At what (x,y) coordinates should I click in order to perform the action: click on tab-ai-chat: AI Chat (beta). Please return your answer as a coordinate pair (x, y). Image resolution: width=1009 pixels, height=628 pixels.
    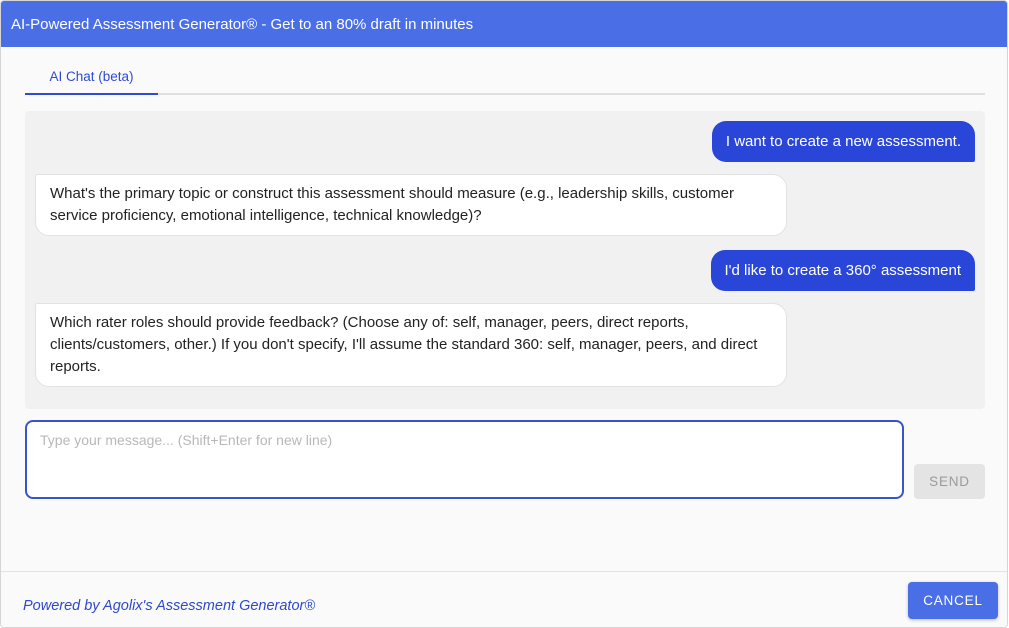
    Looking at the image, I should click on (91, 77).